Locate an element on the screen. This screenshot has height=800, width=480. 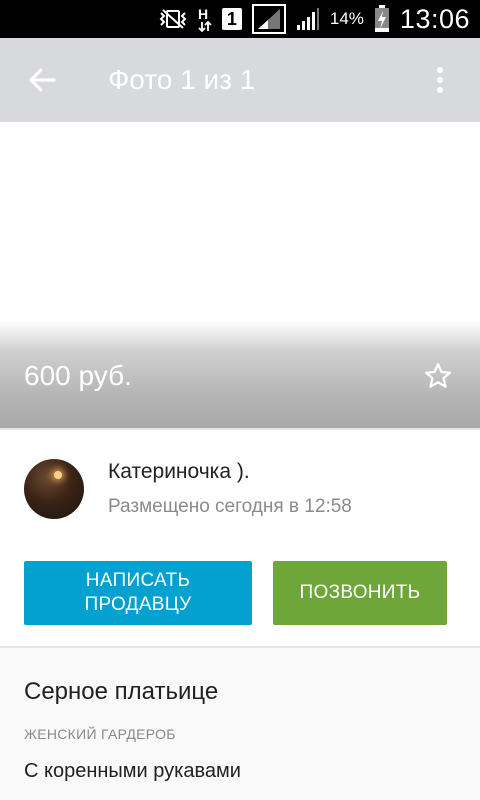
signal-sim2-icon is located at coordinates (308, 19).